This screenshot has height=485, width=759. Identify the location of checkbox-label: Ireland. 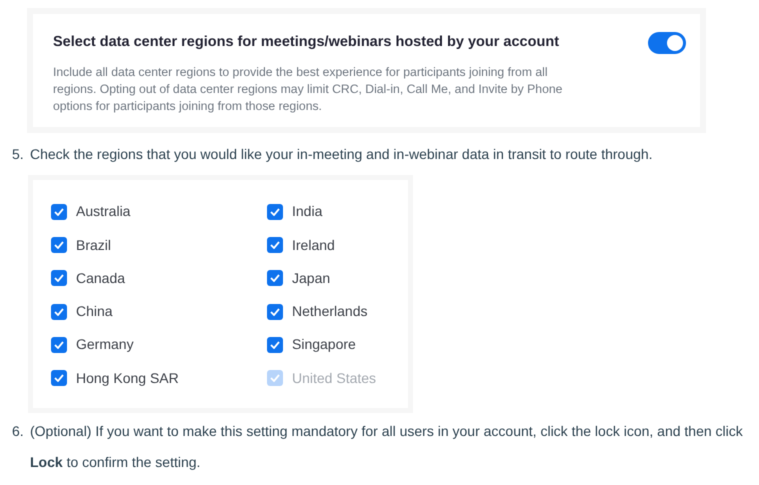
(313, 245).